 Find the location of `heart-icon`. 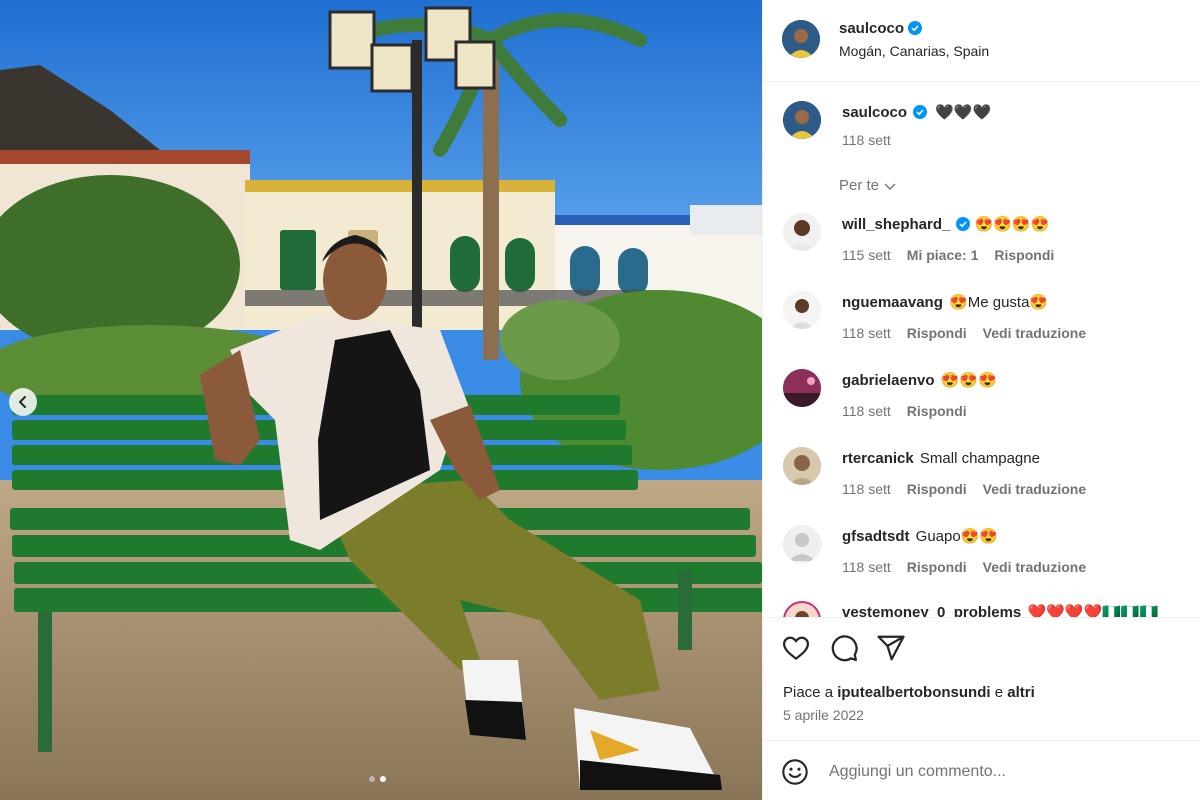

heart-icon is located at coordinates (796, 648).